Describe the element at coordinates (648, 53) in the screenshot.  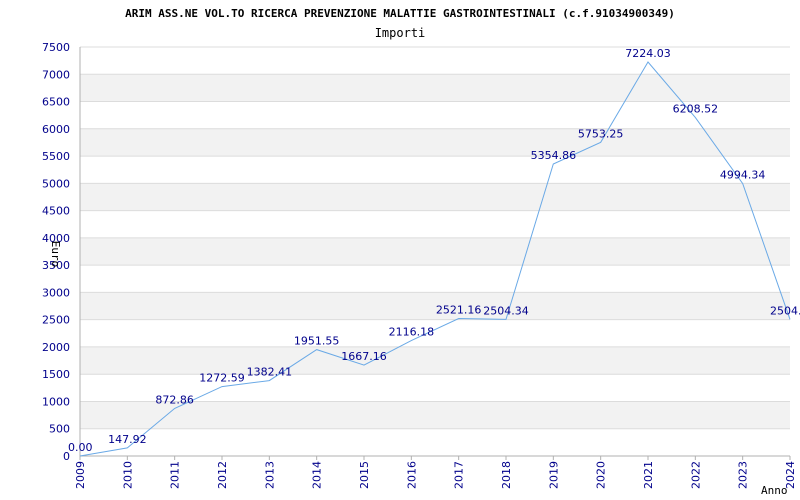
I see `data-label: 7224.03` at that location.